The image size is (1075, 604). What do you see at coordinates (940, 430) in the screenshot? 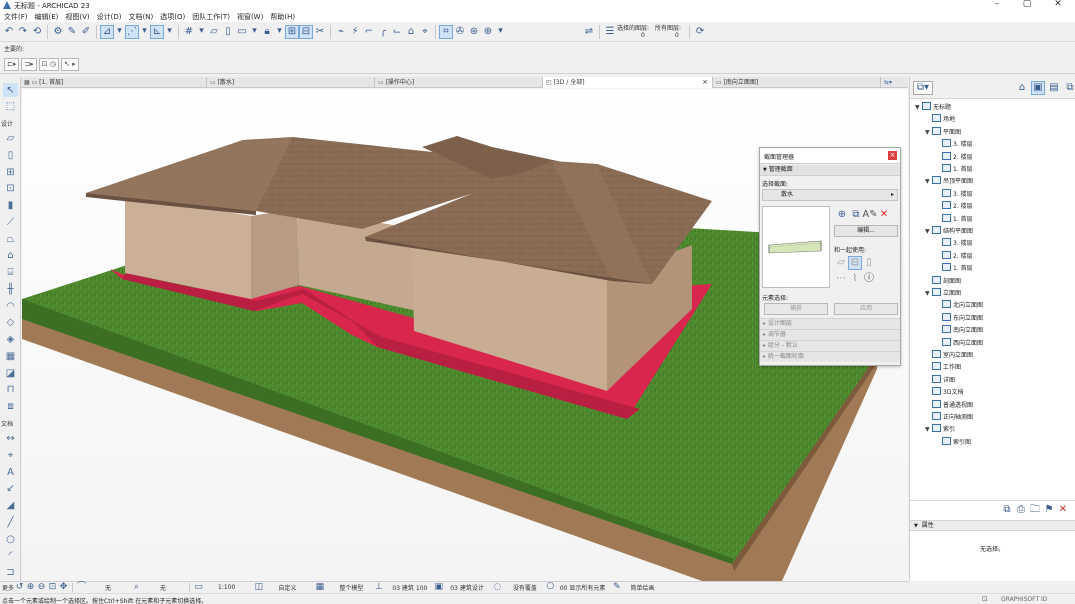
I see `navigator-item: ▼ 索引` at bounding box center [940, 430].